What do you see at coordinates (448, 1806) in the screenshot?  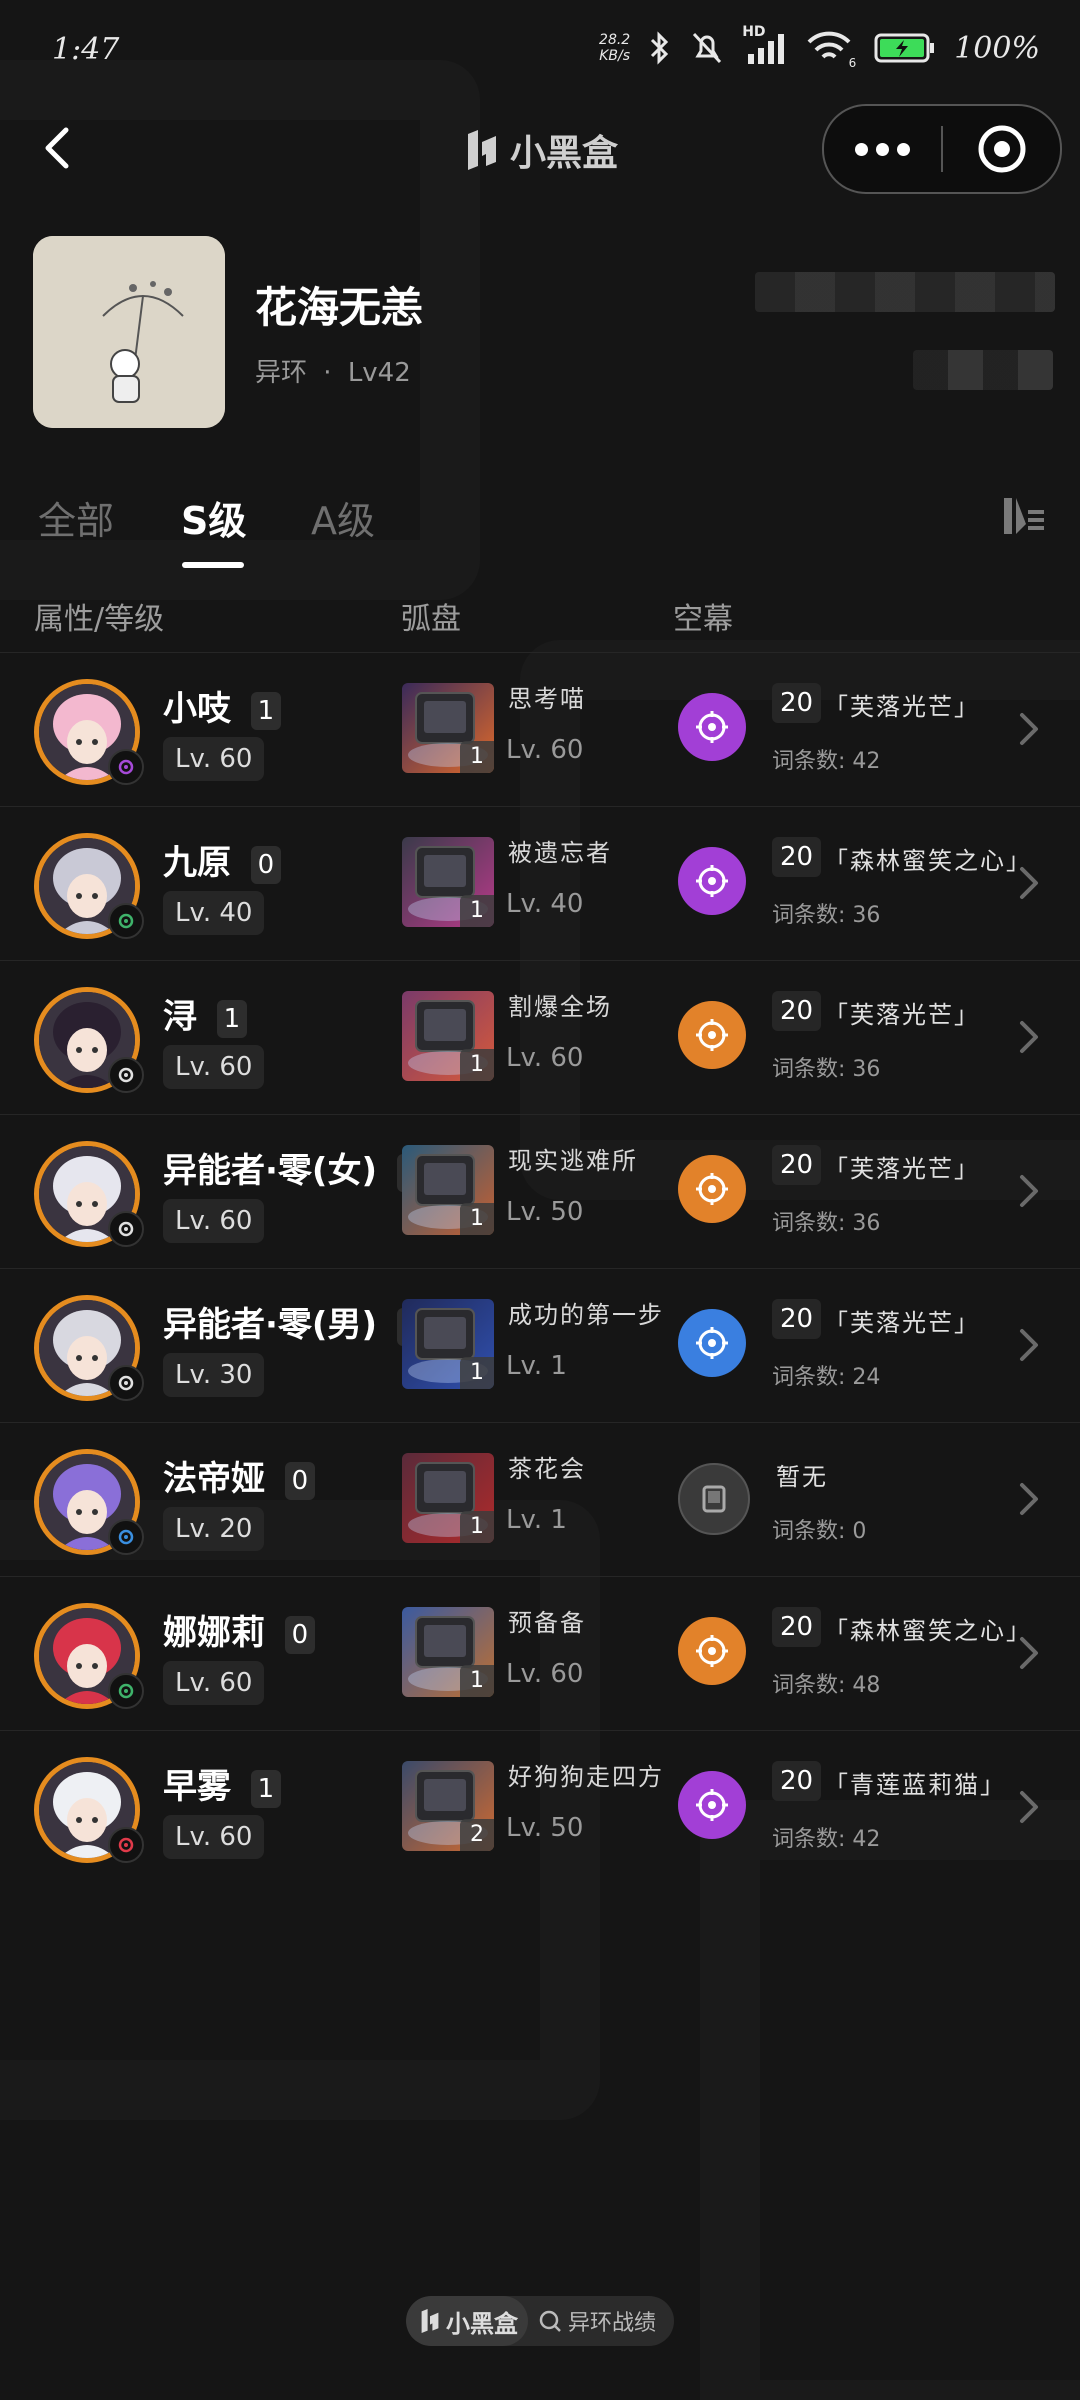 I see `arc-disk-image: 2` at bounding box center [448, 1806].